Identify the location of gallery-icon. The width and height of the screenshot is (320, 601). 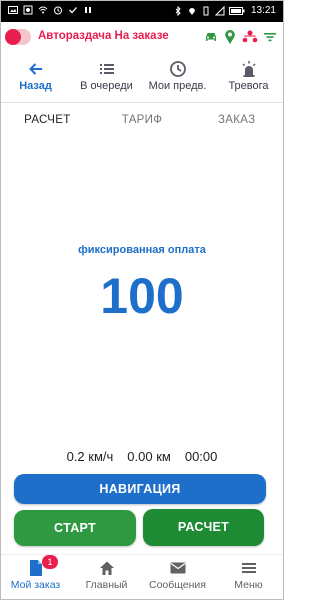
(28, 10).